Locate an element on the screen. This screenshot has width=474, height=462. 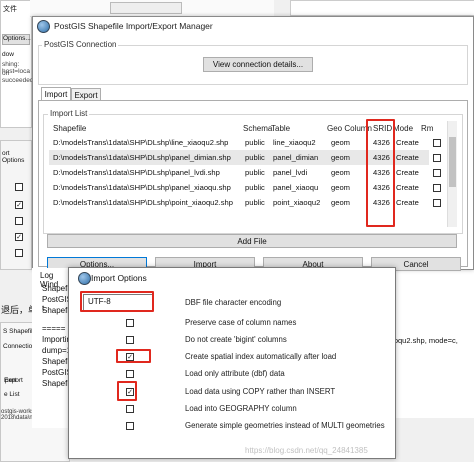
bg-right-log: iaoqu2.shp, mode=c, is located at coordinates (431, 343).